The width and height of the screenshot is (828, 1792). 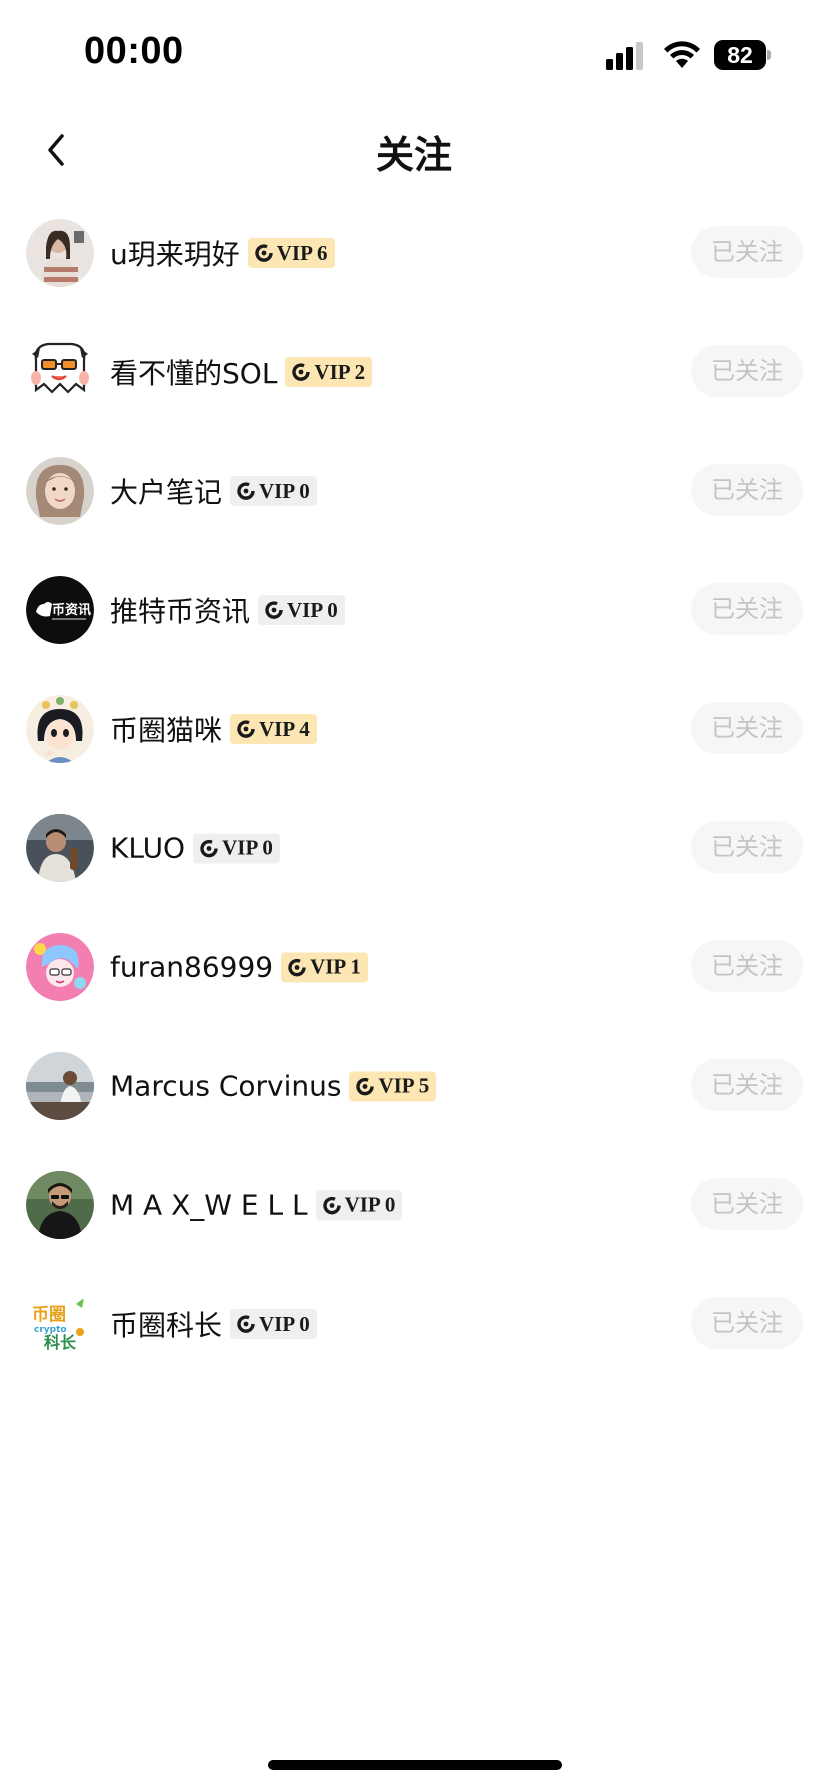 I want to click on username: Marcus Corvinus, so click(x=225, y=1086).